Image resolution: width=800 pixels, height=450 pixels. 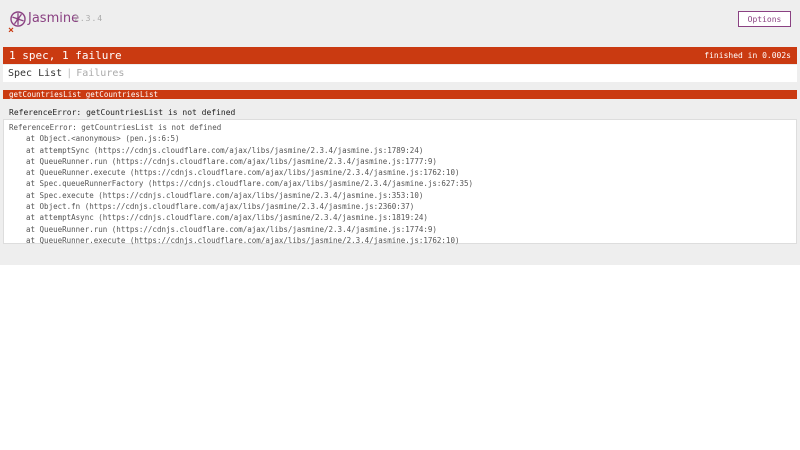 I want to click on failed-spec-link: getCountriesList getCountriesList, so click(x=400, y=94).